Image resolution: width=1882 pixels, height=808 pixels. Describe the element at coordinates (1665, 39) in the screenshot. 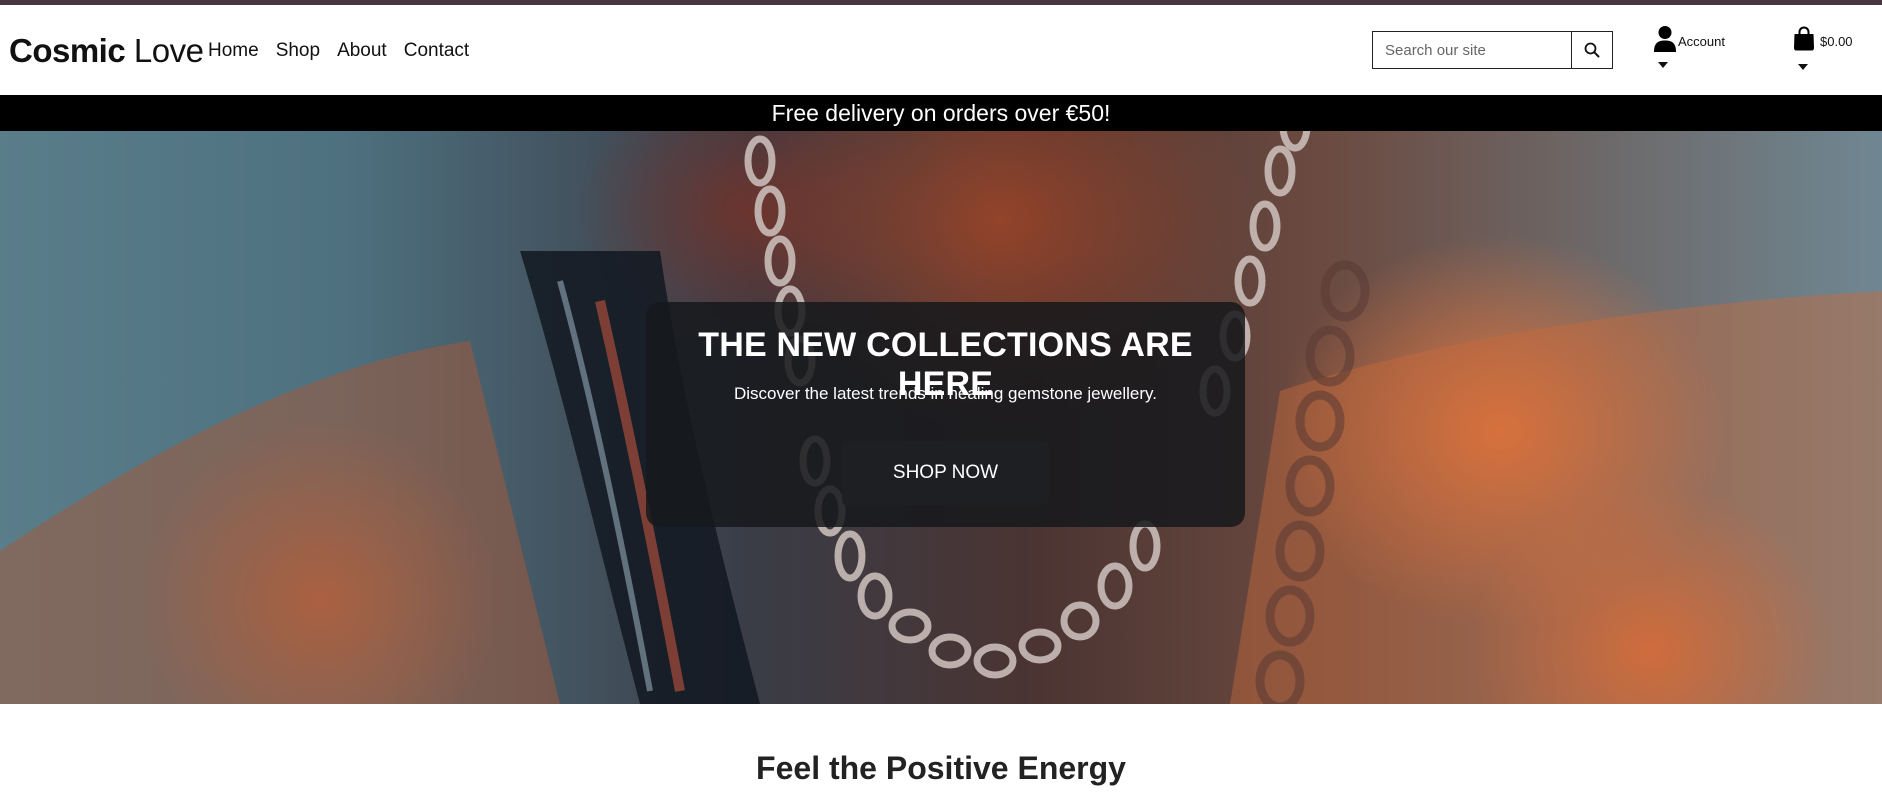

I see `user-icon` at that location.